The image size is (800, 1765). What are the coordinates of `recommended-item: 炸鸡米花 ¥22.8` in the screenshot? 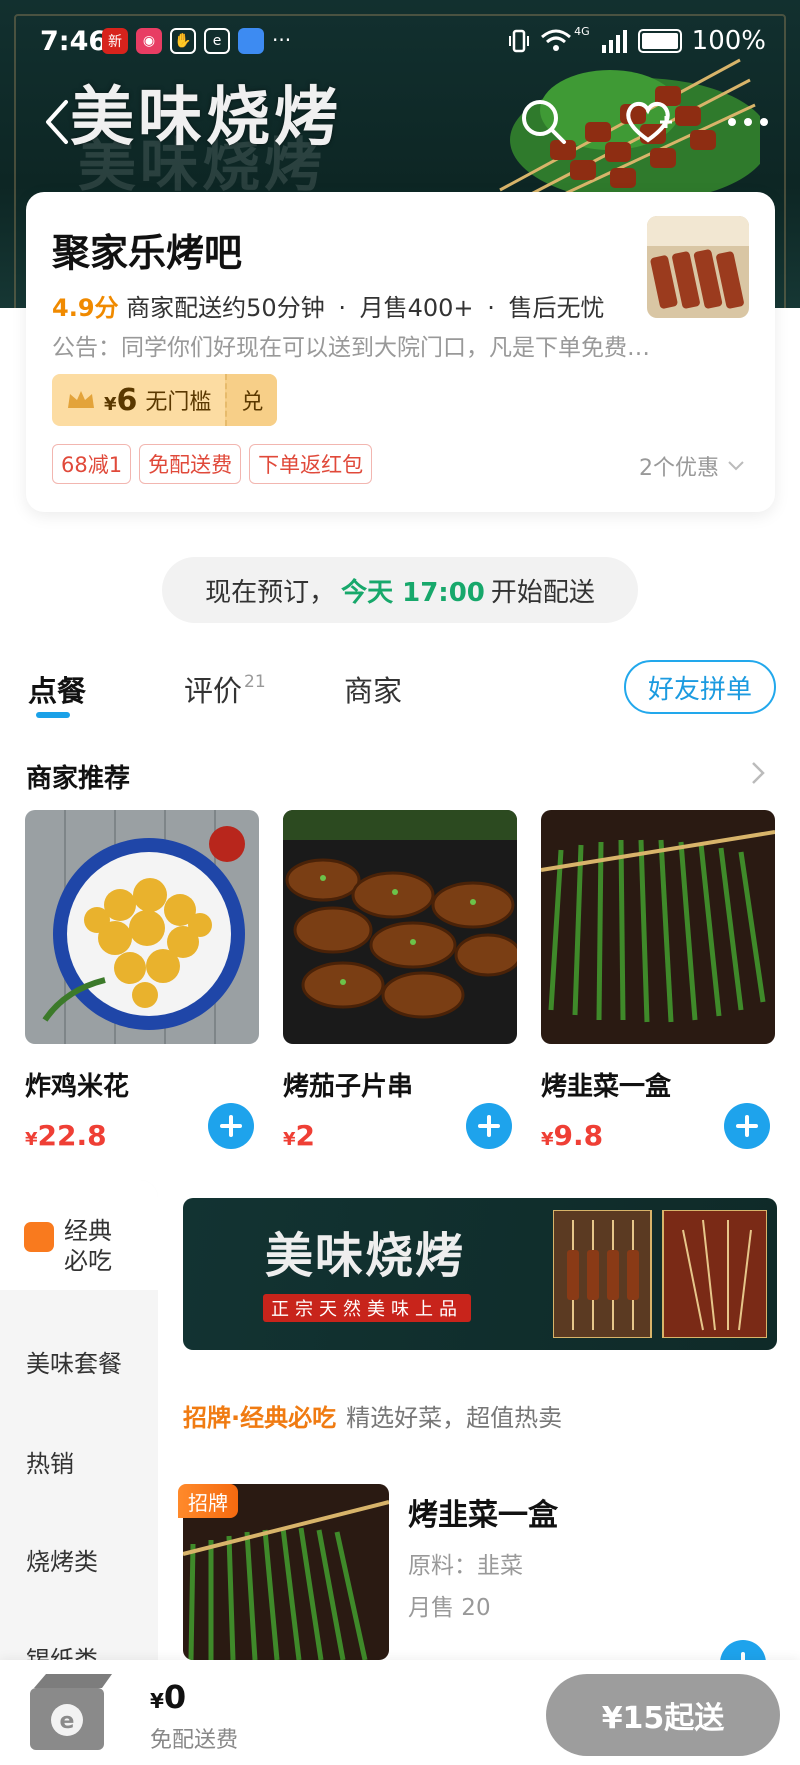 It's located at (142, 981).